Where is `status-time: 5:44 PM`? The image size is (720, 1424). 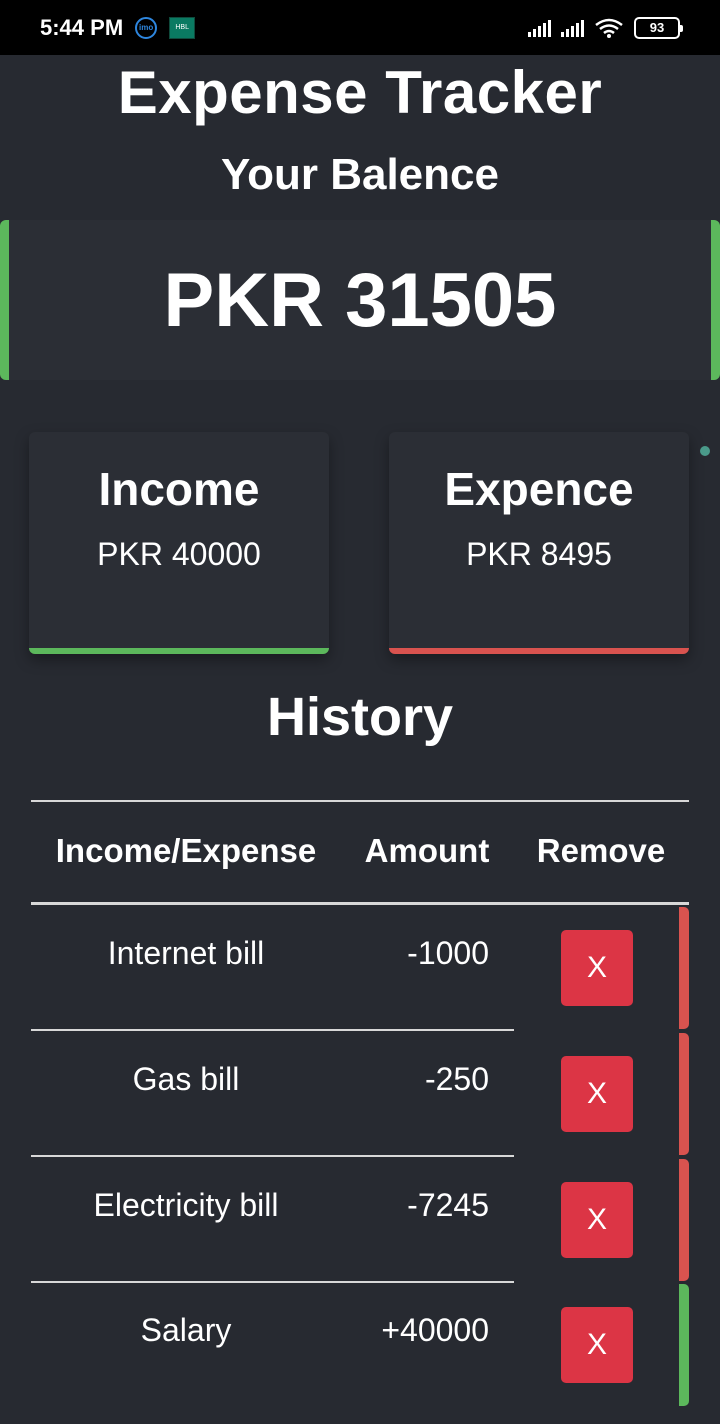
status-time: 5:44 PM is located at coordinates (82, 27).